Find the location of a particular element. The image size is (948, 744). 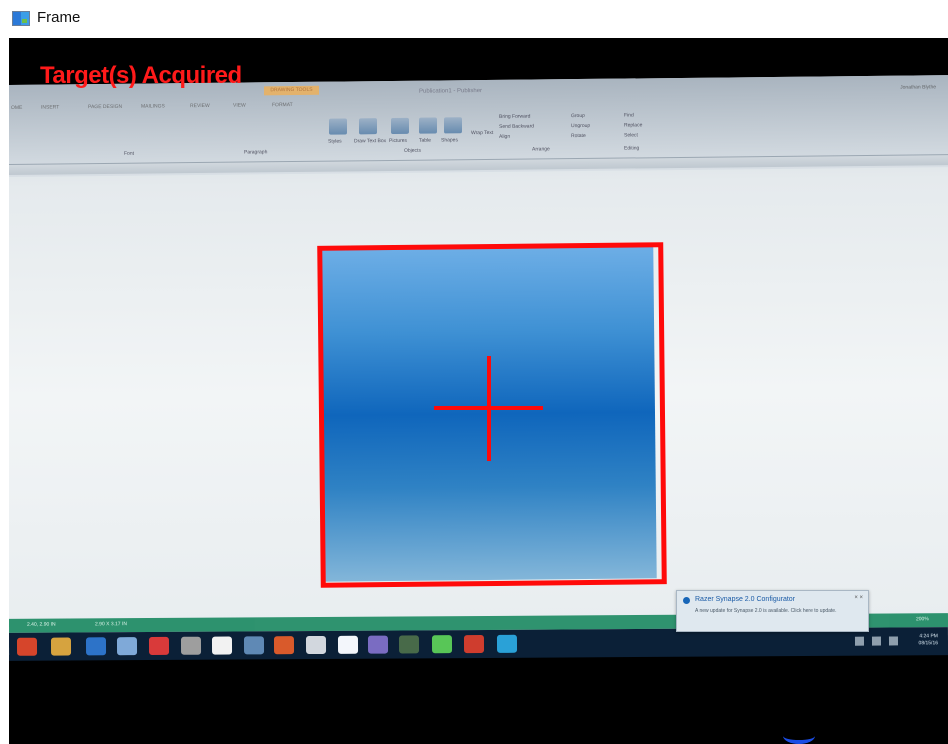

tool-draw-text-box: Draw Text Box is located at coordinates (370, 141).